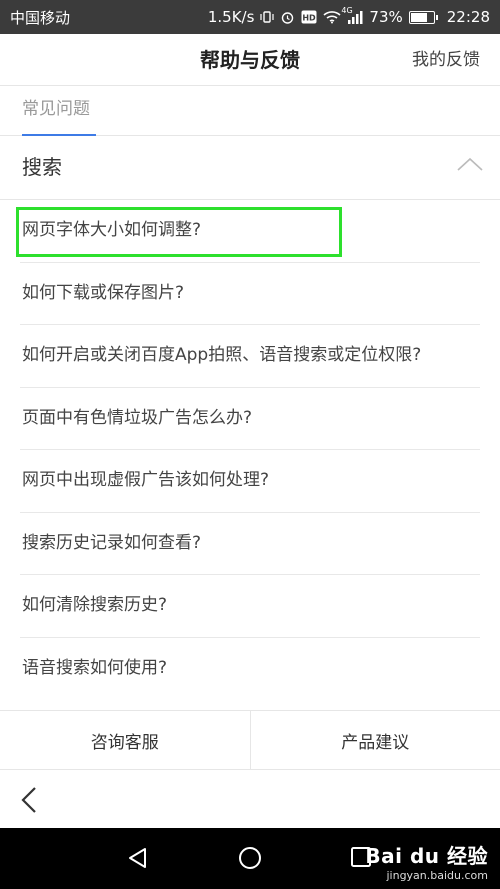  What do you see at coordinates (332, 17) in the screenshot?
I see `wifi-icon` at bounding box center [332, 17].